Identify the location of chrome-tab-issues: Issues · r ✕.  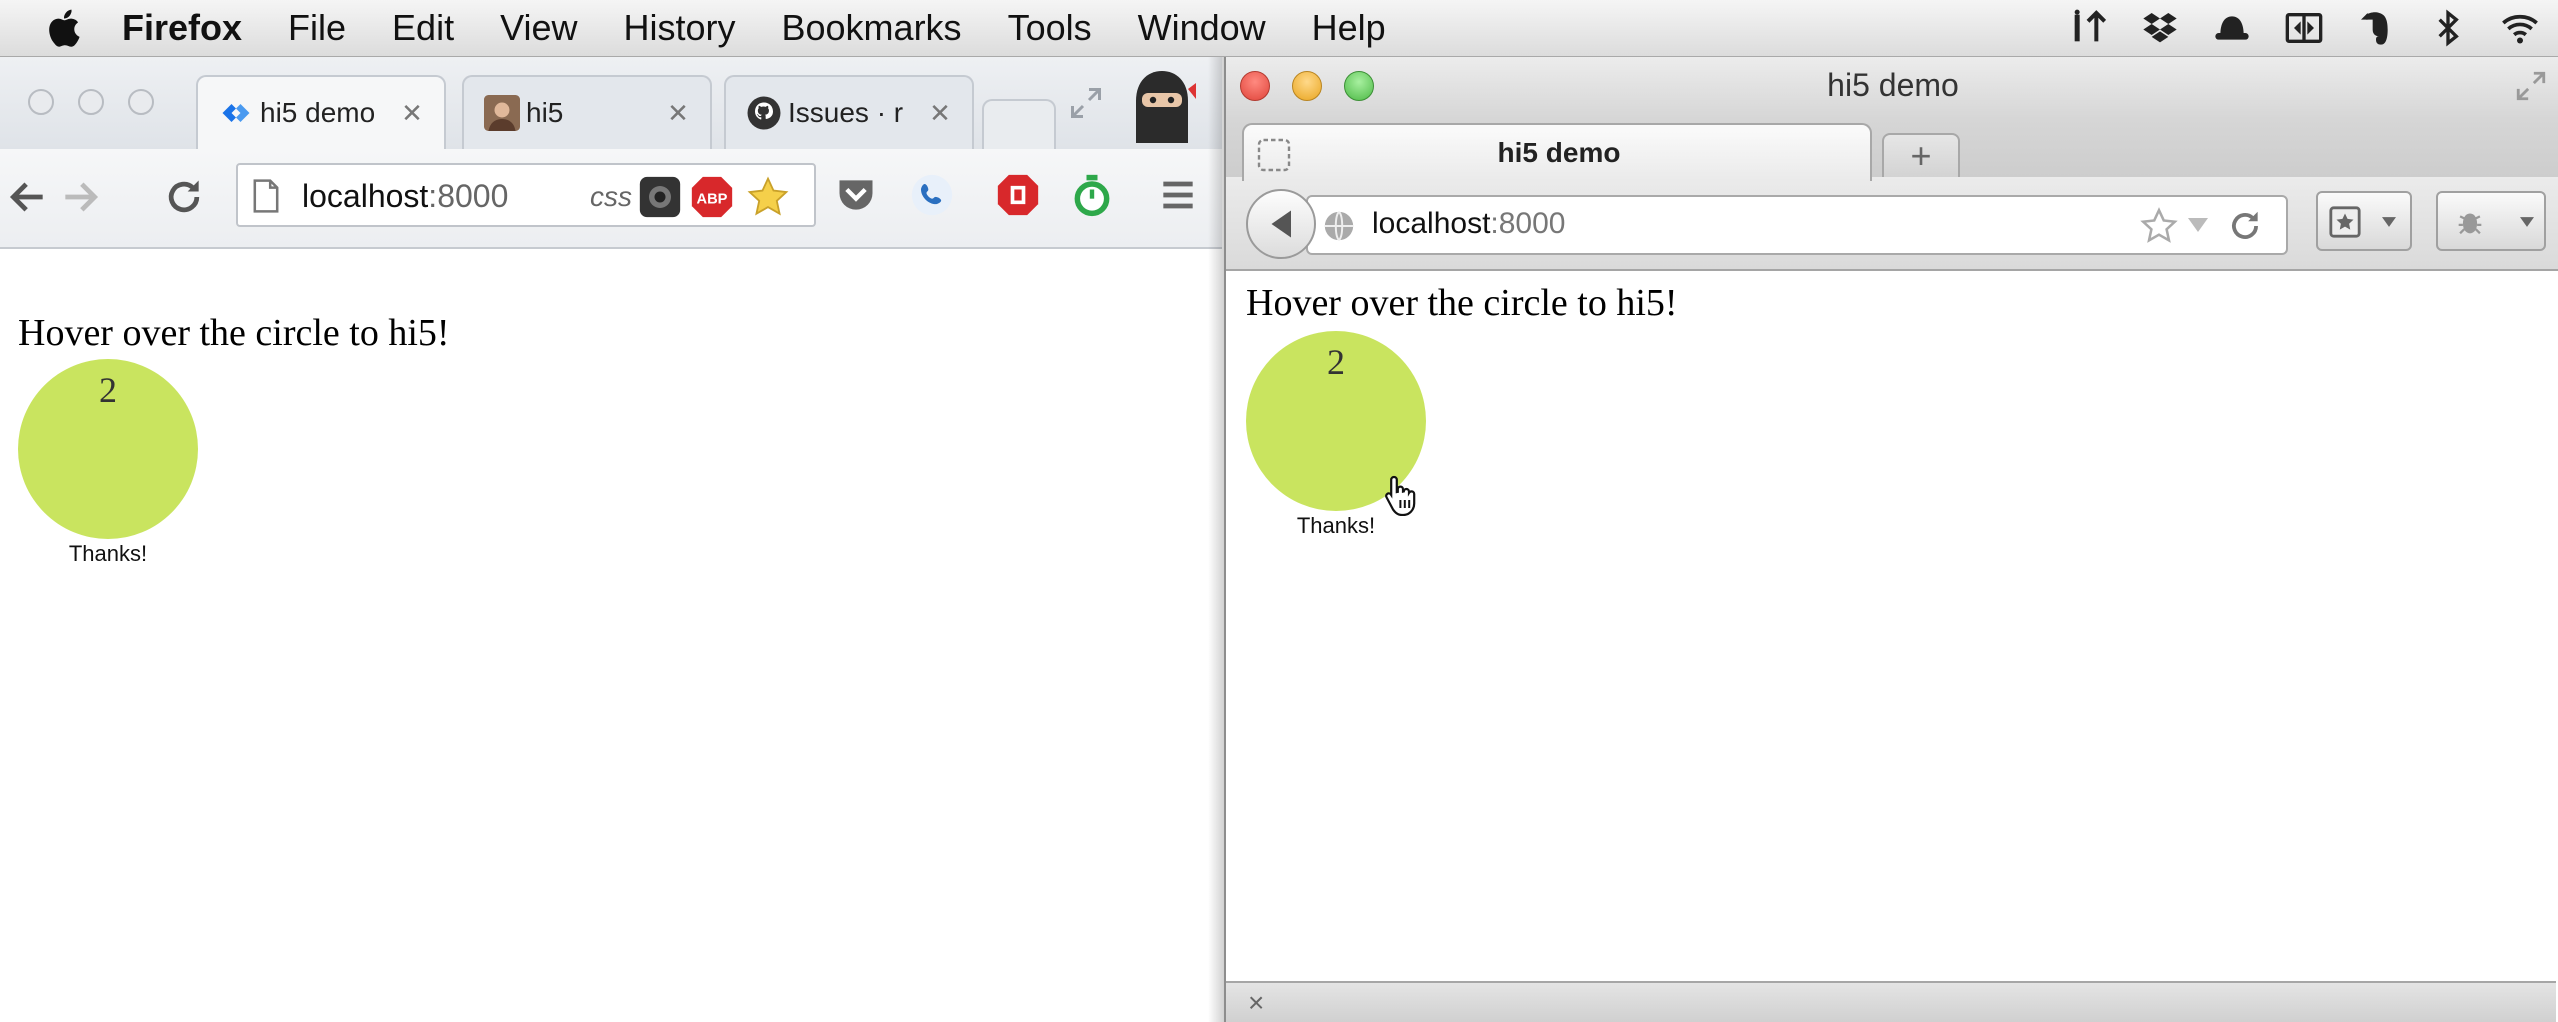
(849, 112).